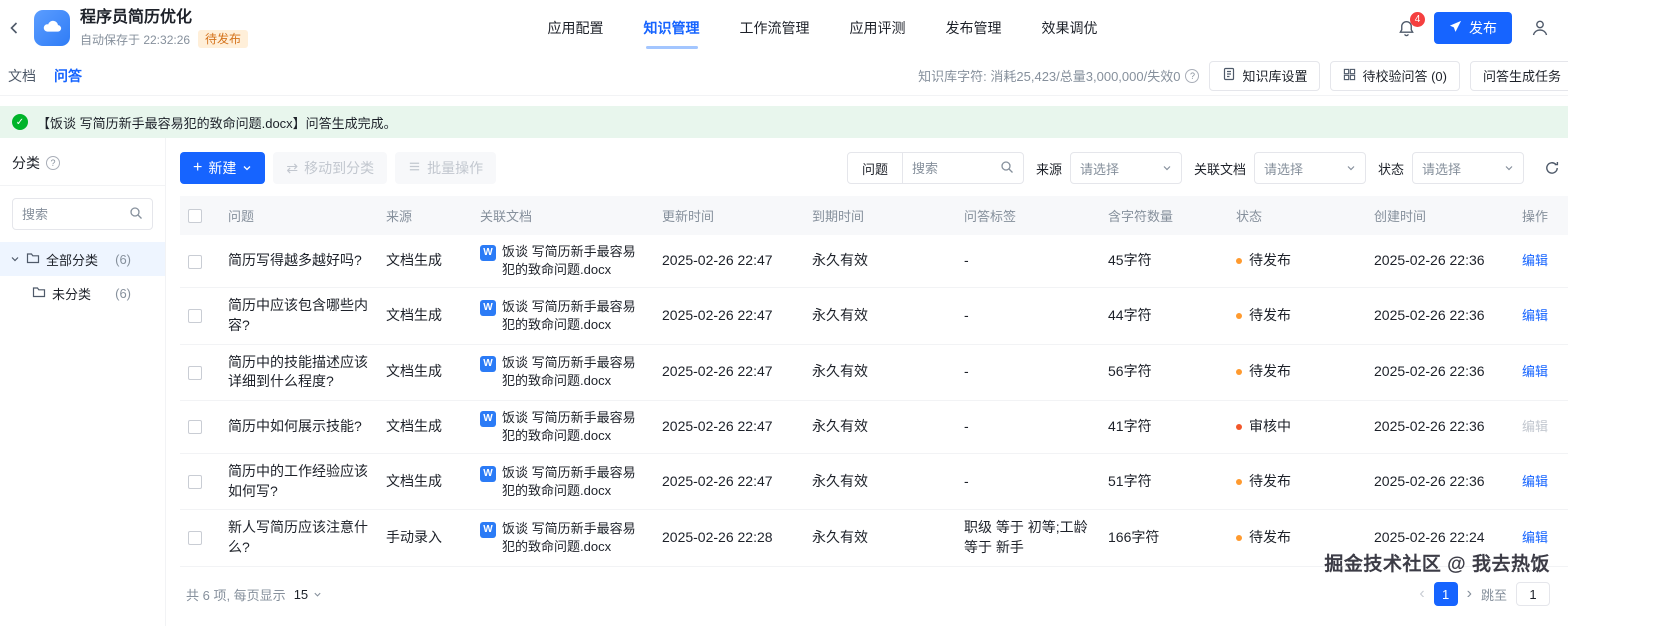 The height and width of the screenshot is (626, 1655). I want to click on chars-cell: 44字符, so click(1164, 316).